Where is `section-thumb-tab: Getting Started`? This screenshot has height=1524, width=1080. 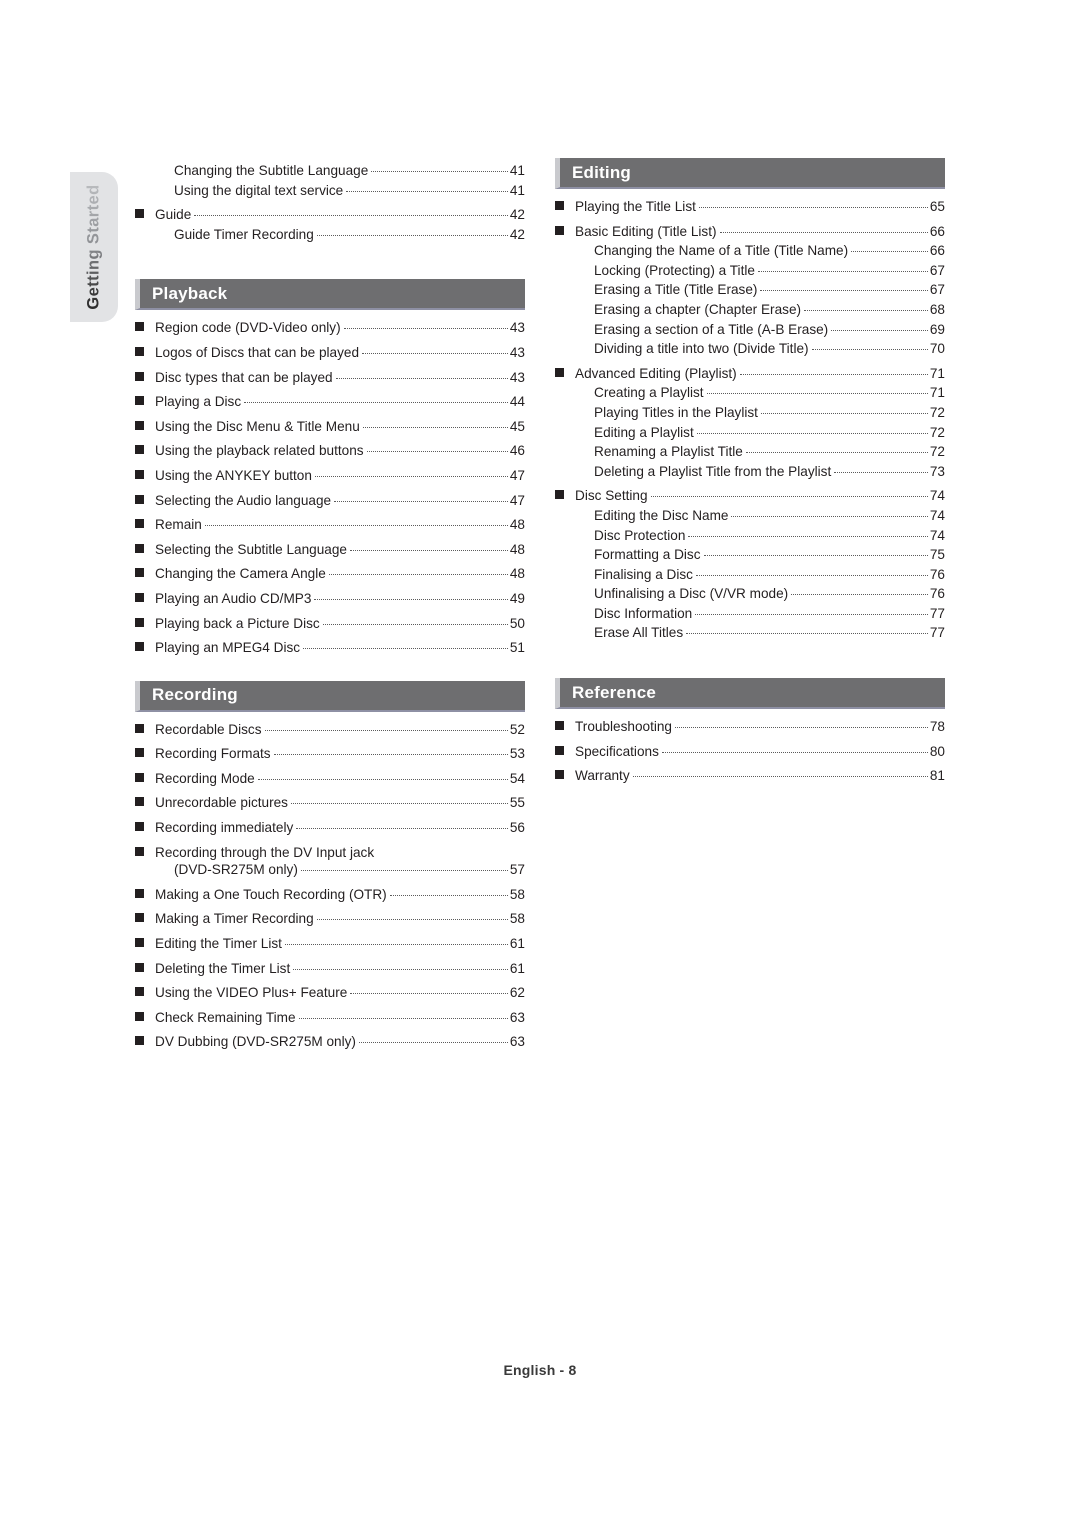
section-thumb-tab: Getting Started is located at coordinates (94, 247).